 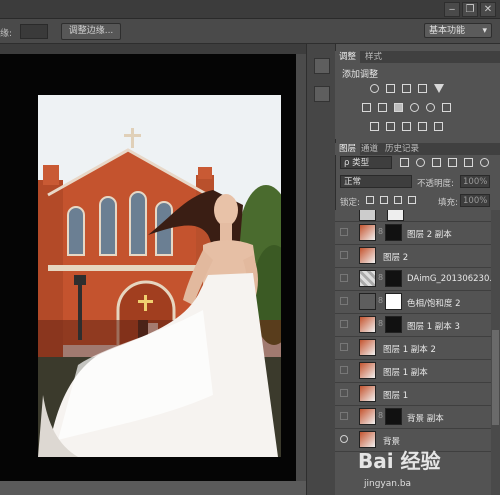 What do you see at coordinates (6, 34) in the screenshot?
I see `option-label: 缘:` at bounding box center [6, 34].